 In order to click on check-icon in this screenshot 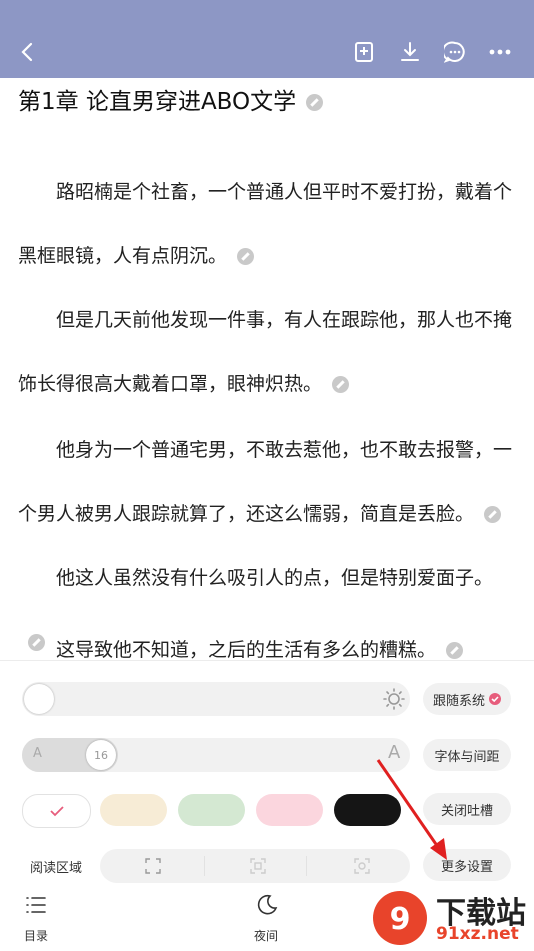, I will do `click(56, 811)`.